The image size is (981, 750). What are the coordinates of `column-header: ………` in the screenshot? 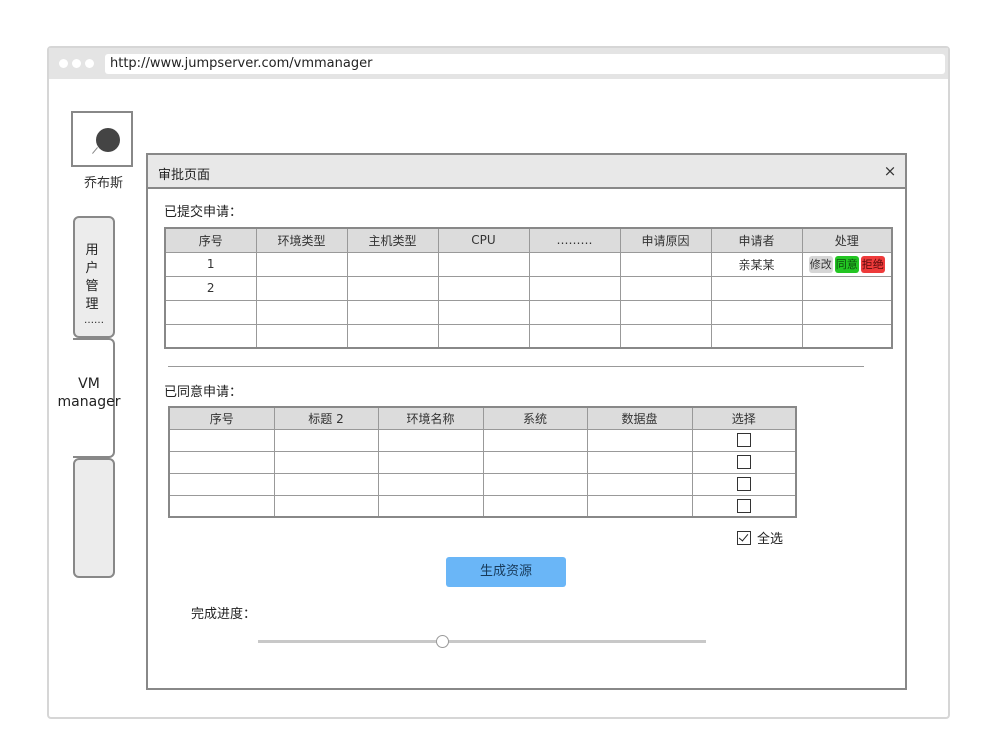 It's located at (574, 240).